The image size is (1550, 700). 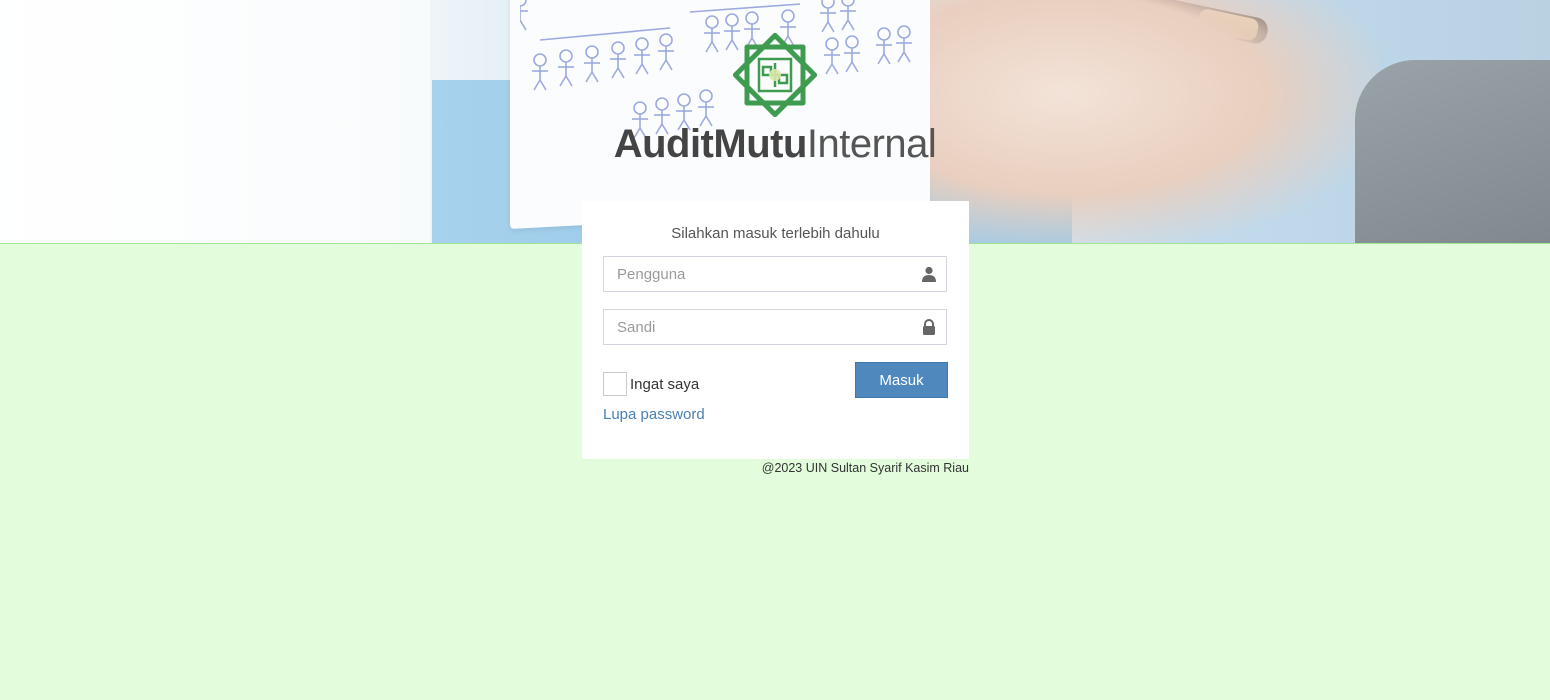 I want to click on app-brand-name: AuditMutuInternal, so click(x=775, y=144).